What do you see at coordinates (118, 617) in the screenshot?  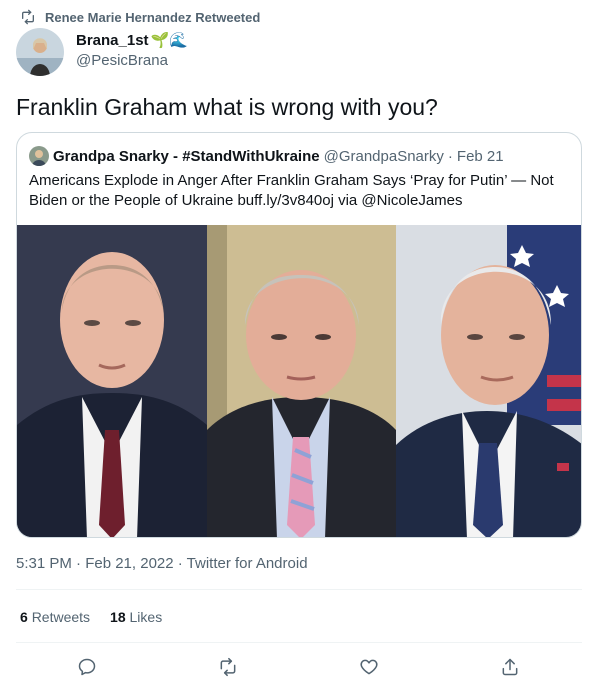 I see `likes-count: 18` at bounding box center [118, 617].